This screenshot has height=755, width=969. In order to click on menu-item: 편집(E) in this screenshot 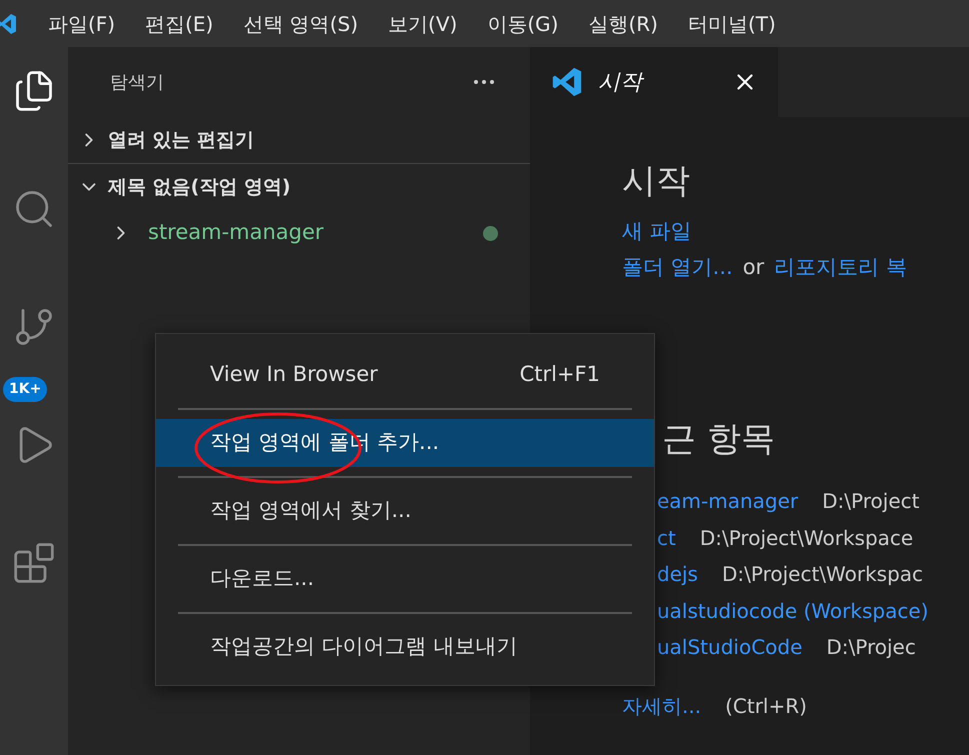, I will do `click(179, 23)`.